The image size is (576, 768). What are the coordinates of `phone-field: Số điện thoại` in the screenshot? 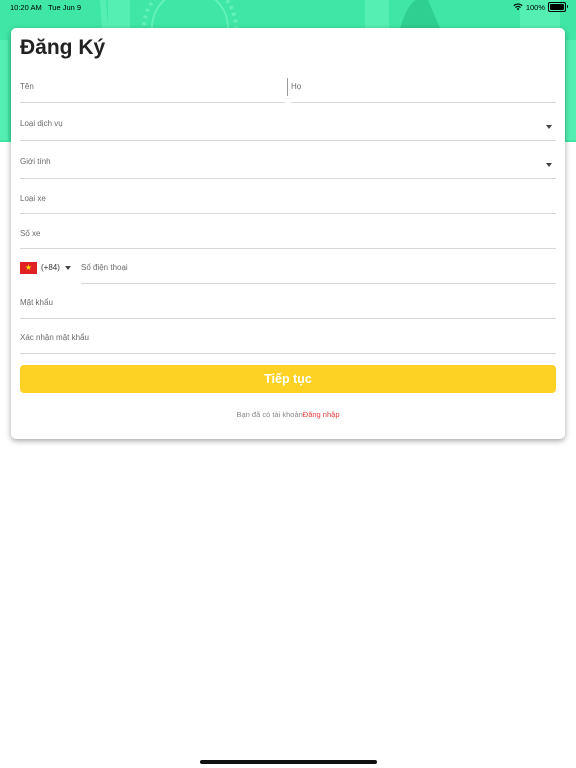 It's located at (318, 270).